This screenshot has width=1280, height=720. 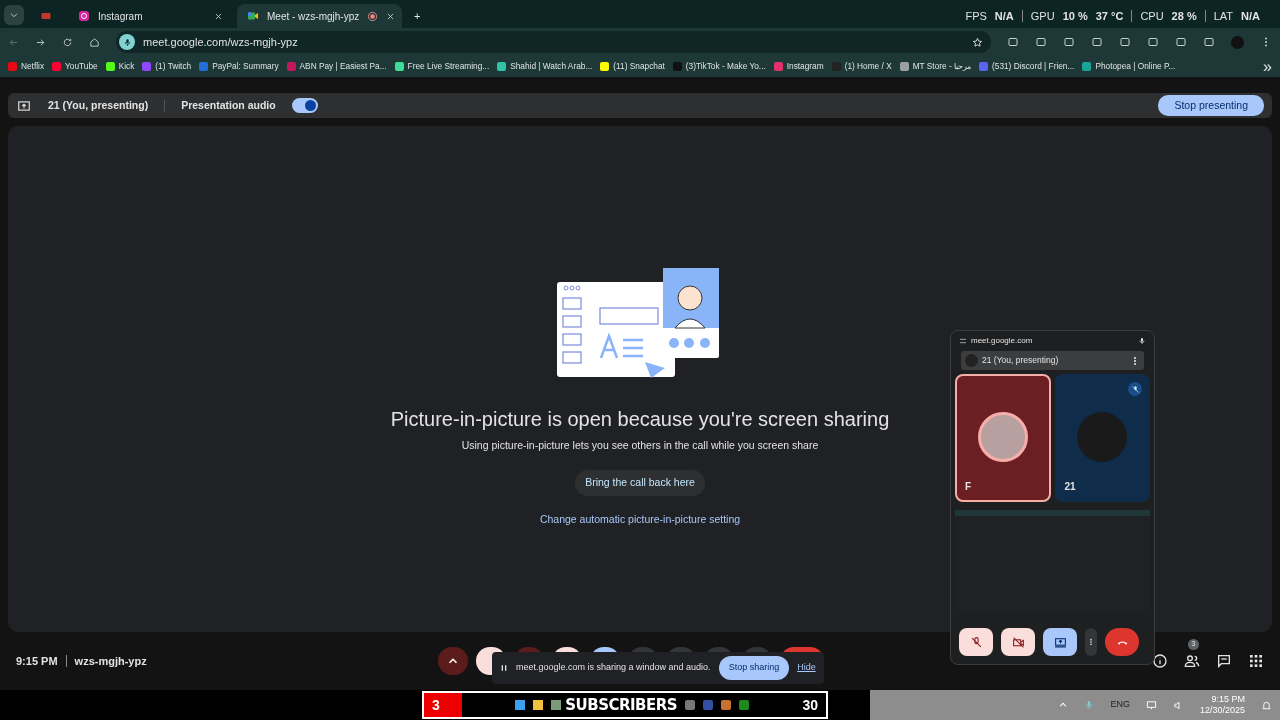 What do you see at coordinates (1184, 16) in the screenshot?
I see `stat-value: 28 %` at bounding box center [1184, 16].